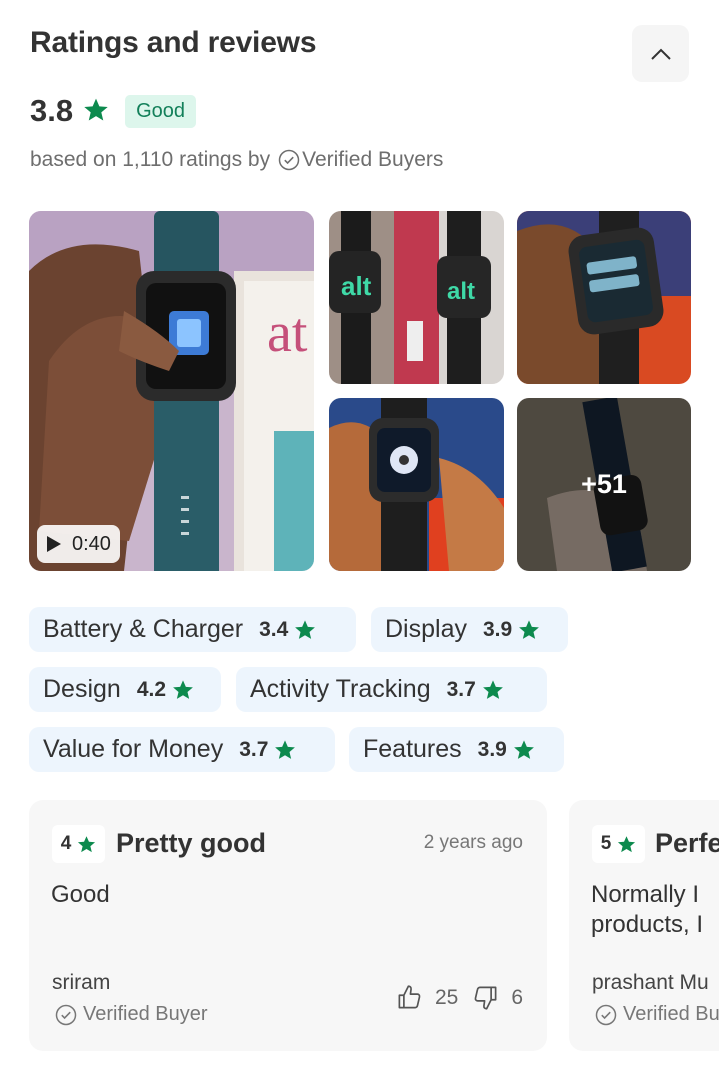 The image size is (719, 1080). What do you see at coordinates (647, 924) in the screenshot?
I see `review-body-line: products, I` at bounding box center [647, 924].